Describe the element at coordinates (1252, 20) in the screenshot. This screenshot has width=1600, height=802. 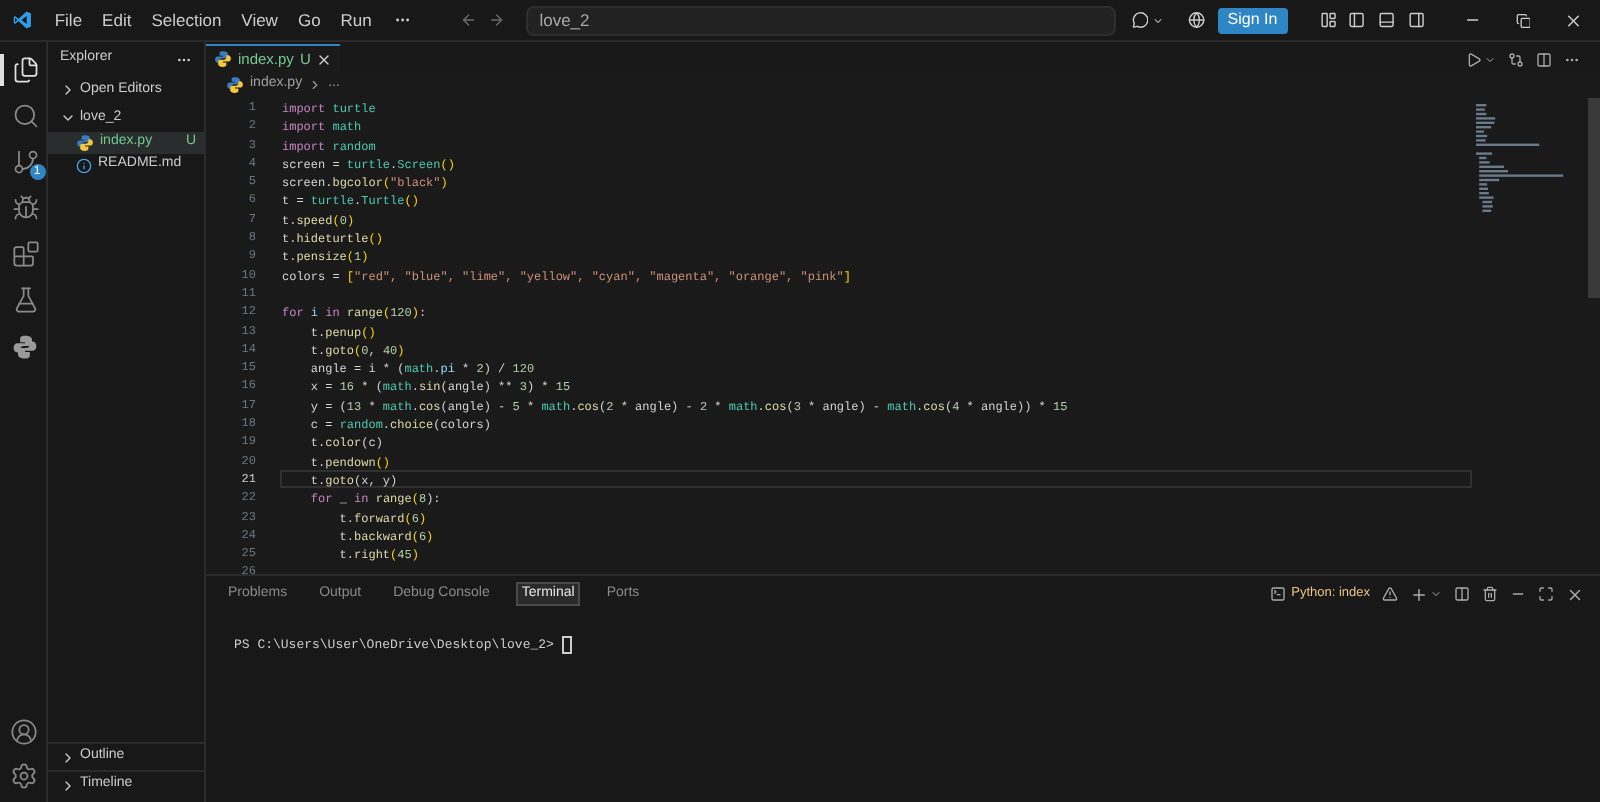
I see `sign-in-button: Sign In` at that location.